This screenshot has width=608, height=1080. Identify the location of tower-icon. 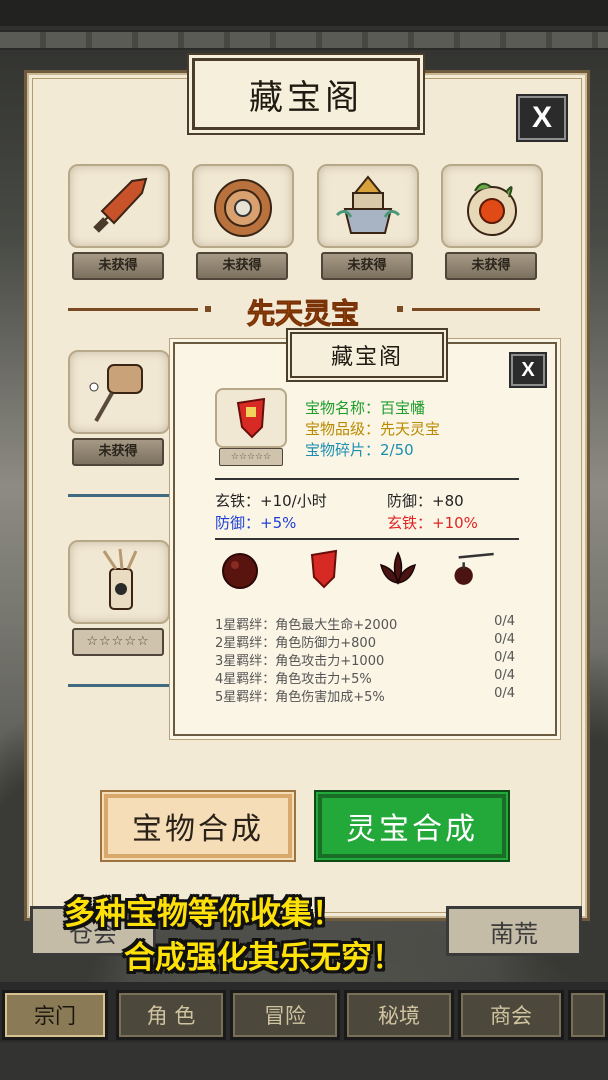
(368, 206).